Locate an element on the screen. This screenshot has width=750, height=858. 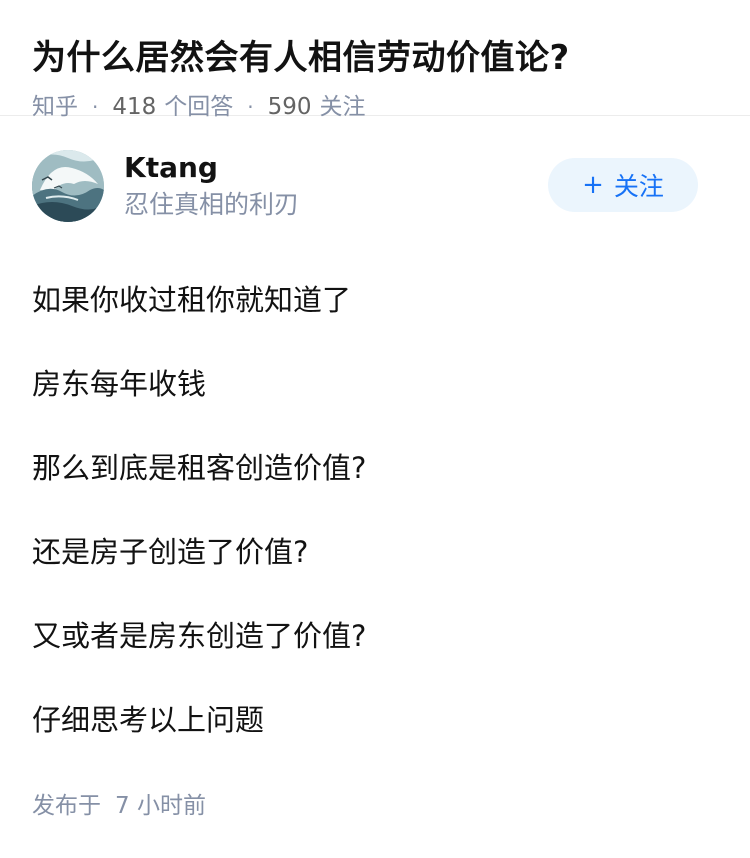
question-header: 为什么居然会有人相信劳动价值论? 知乎 · 418 个回答 · 590 关注 is located at coordinates (375, 60).